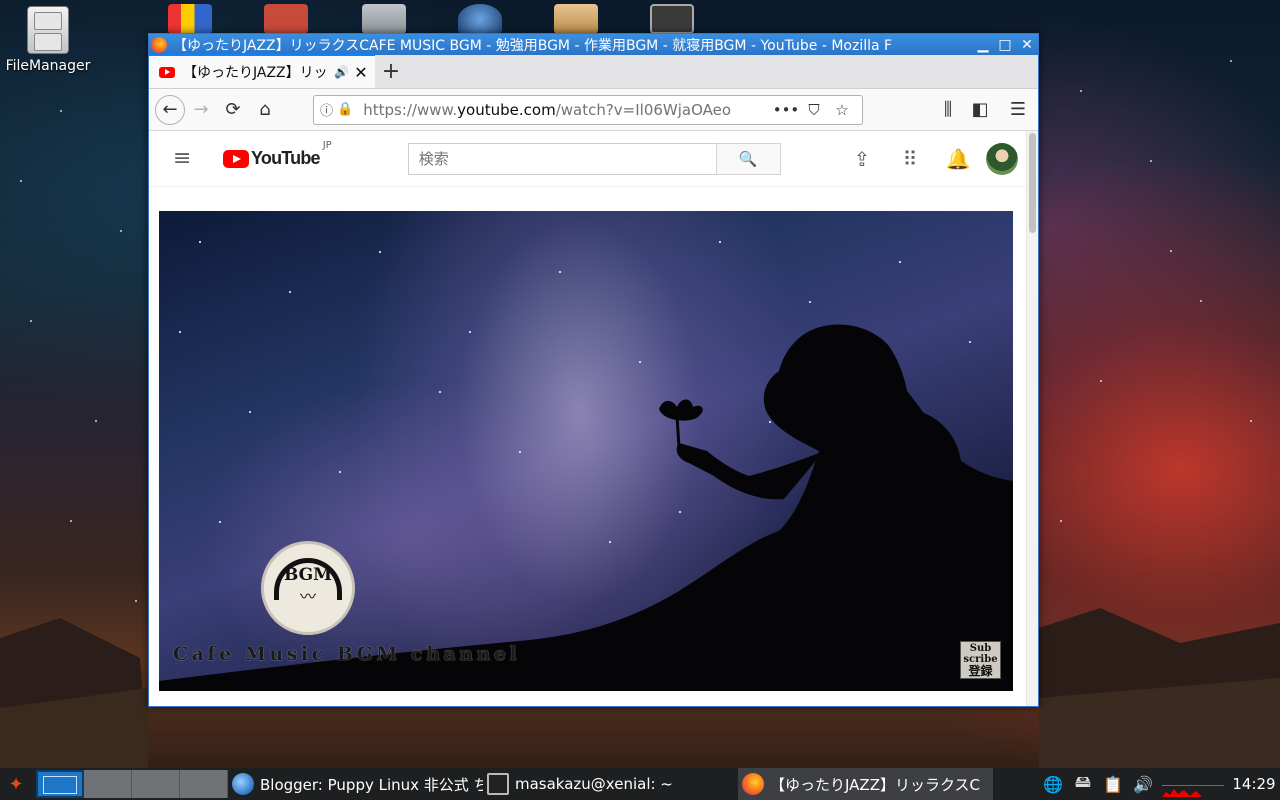 The image size is (1280, 800). I want to click on youtube-header: ≡ YouTube JP 🔍 ⇪ ⠿ 🔔, so click(593, 159).